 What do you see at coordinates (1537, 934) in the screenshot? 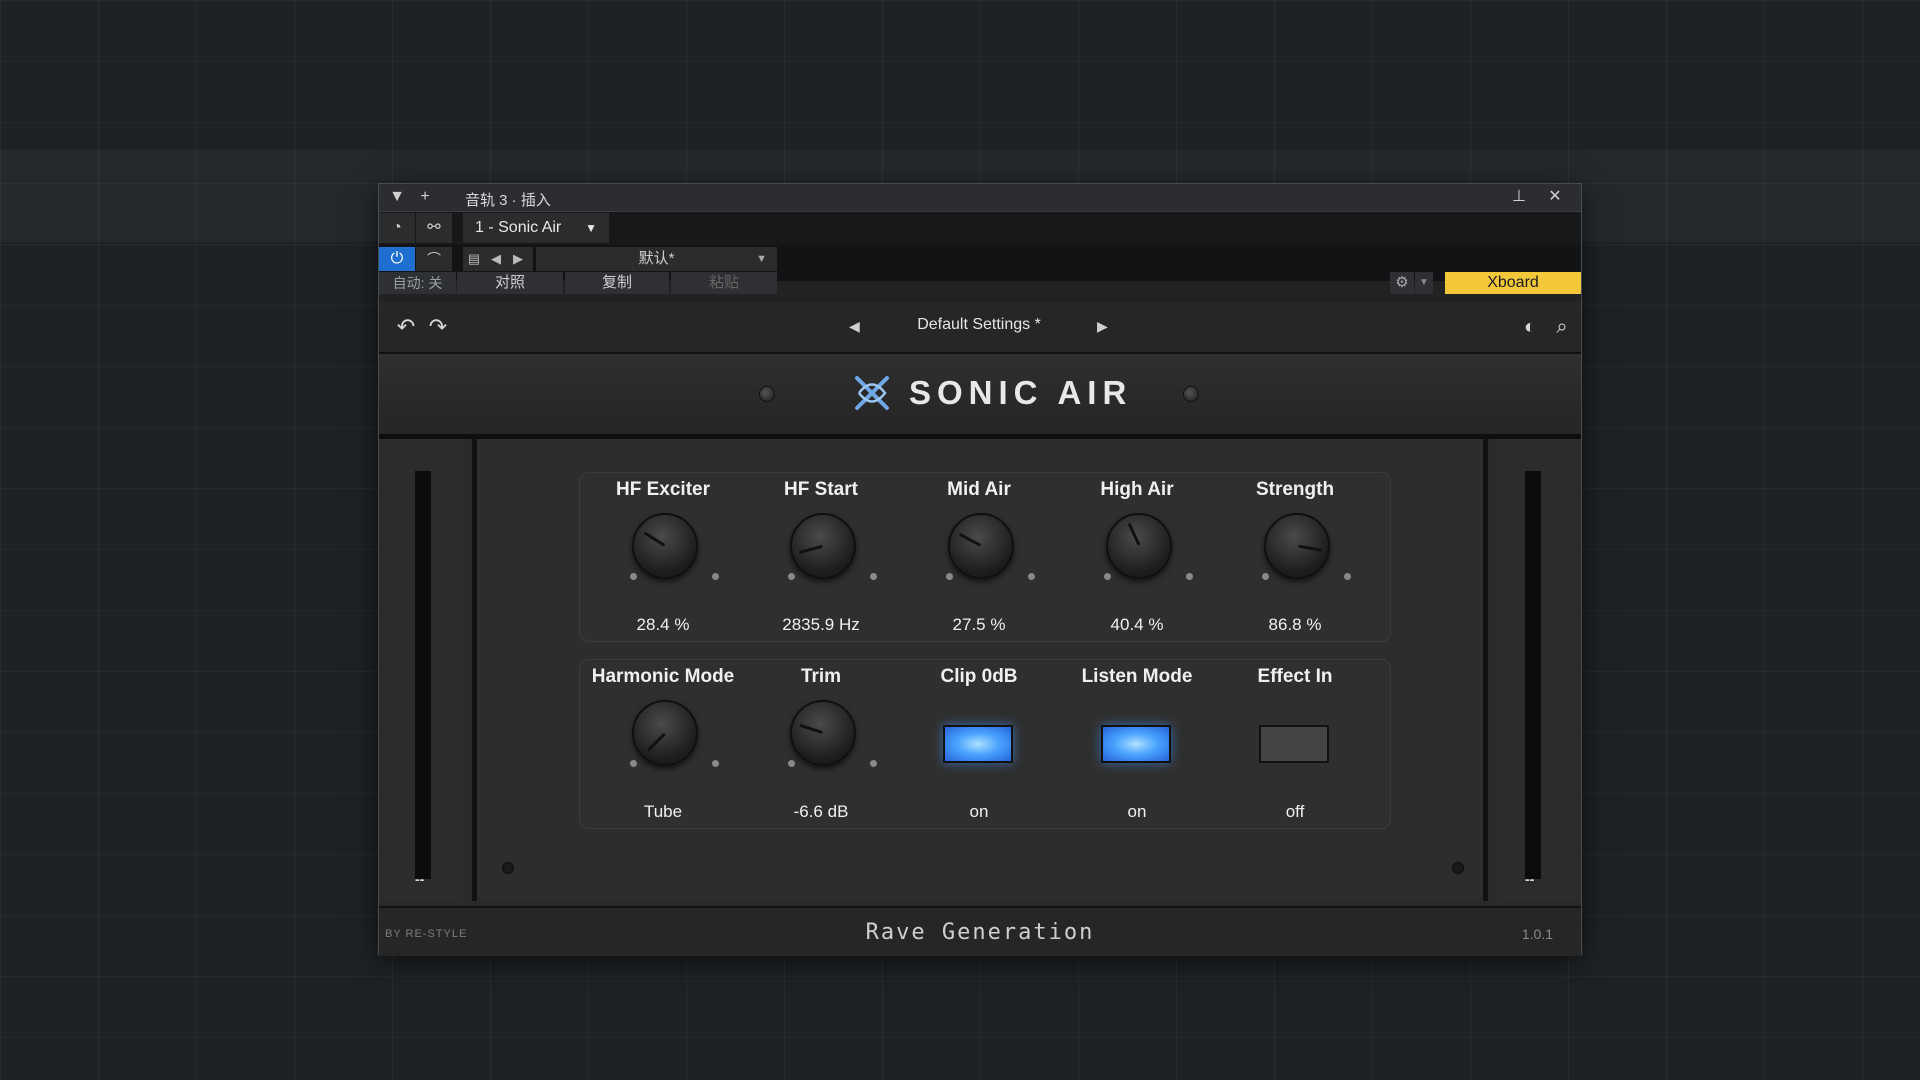
I see `version-label: 1.0.1` at bounding box center [1537, 934].